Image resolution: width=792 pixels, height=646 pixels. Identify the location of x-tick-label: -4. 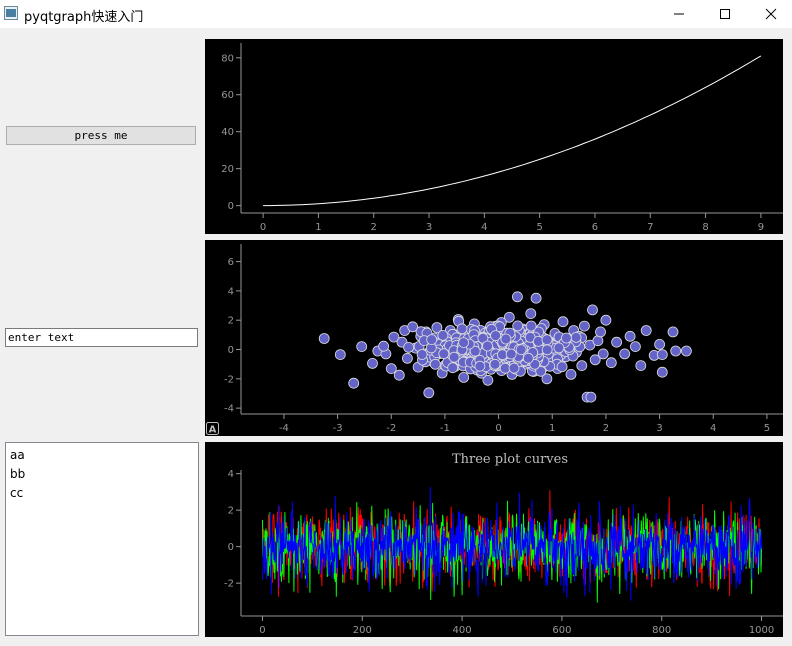
(284, 428).